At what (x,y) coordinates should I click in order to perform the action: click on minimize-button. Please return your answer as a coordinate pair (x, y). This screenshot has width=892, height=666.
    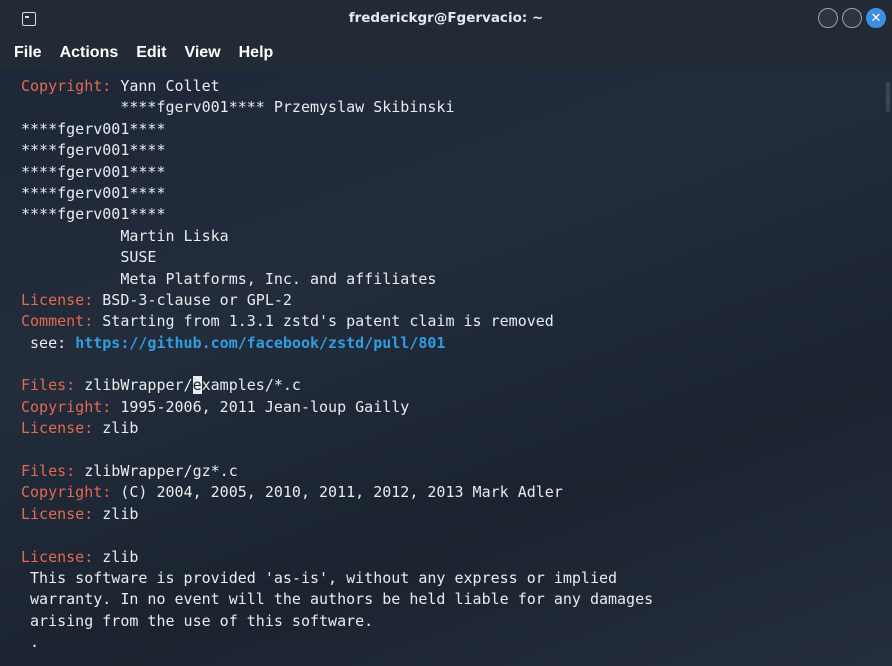
    Looking at the image, I should click on (828, 18).